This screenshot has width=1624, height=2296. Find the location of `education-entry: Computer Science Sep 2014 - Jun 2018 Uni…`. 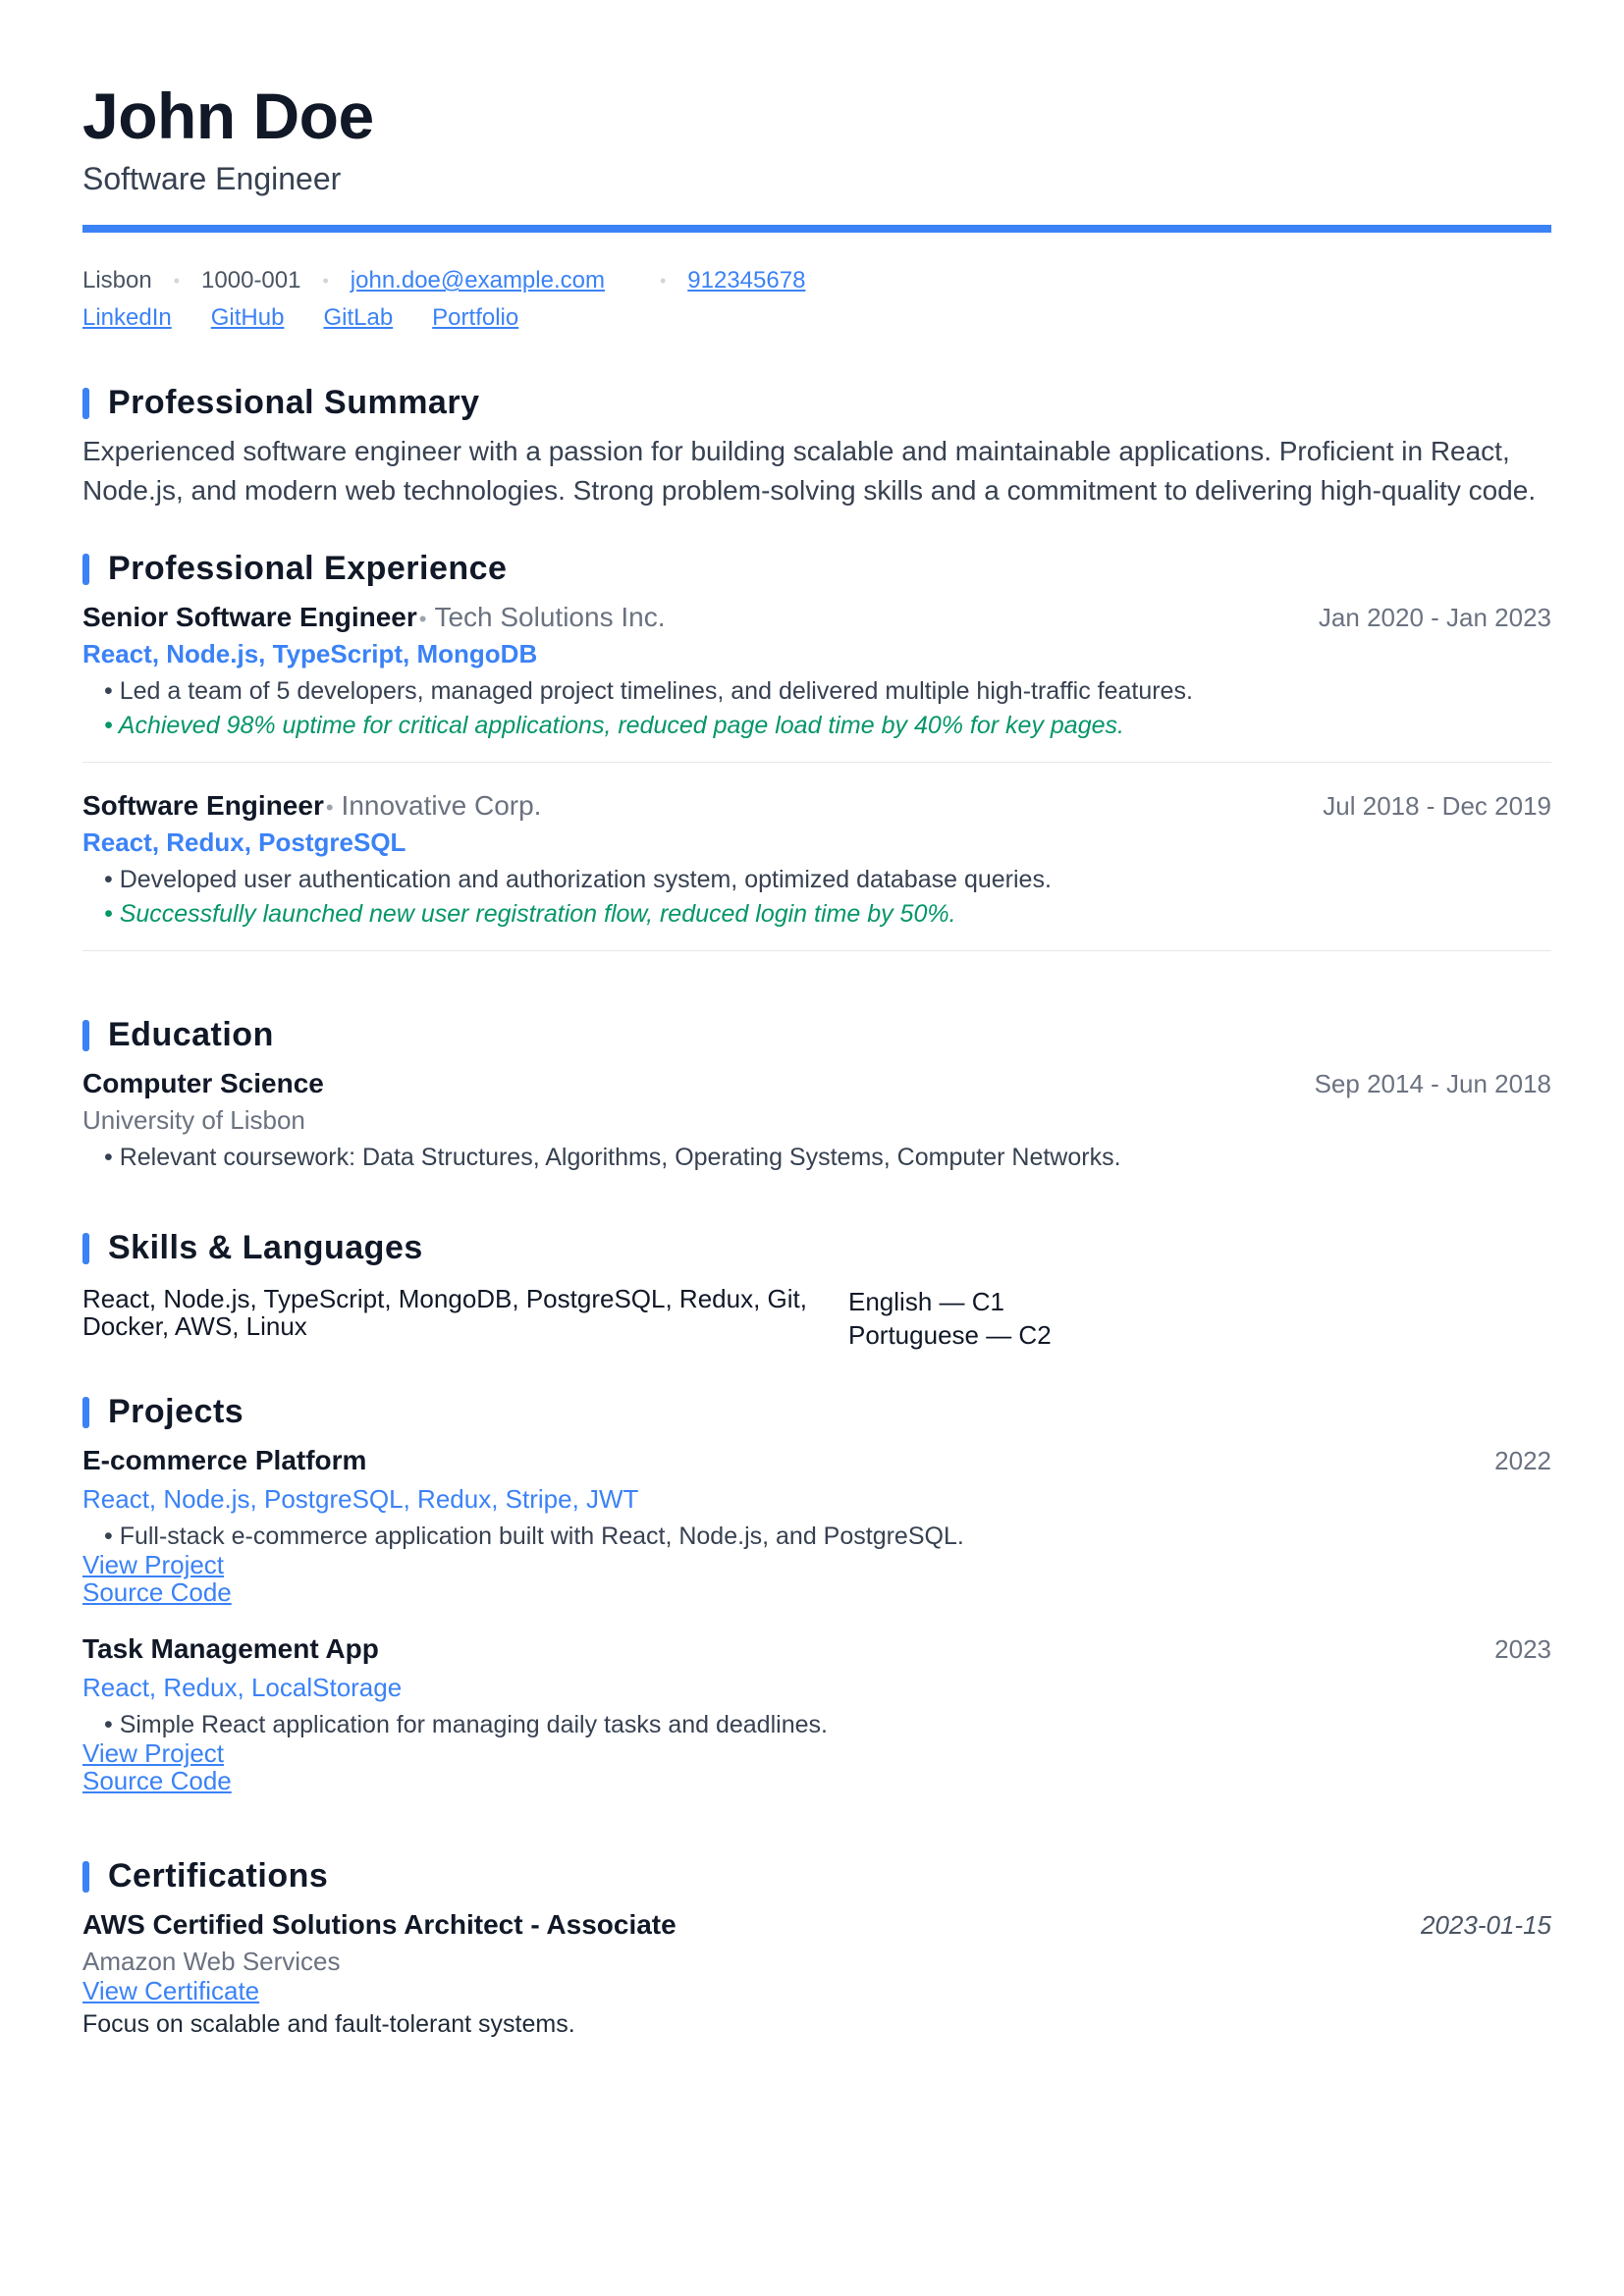

education-entry: Computer Science Sep 2014 - Jun 2018 Uni… is located at coordinates (816, 1120).